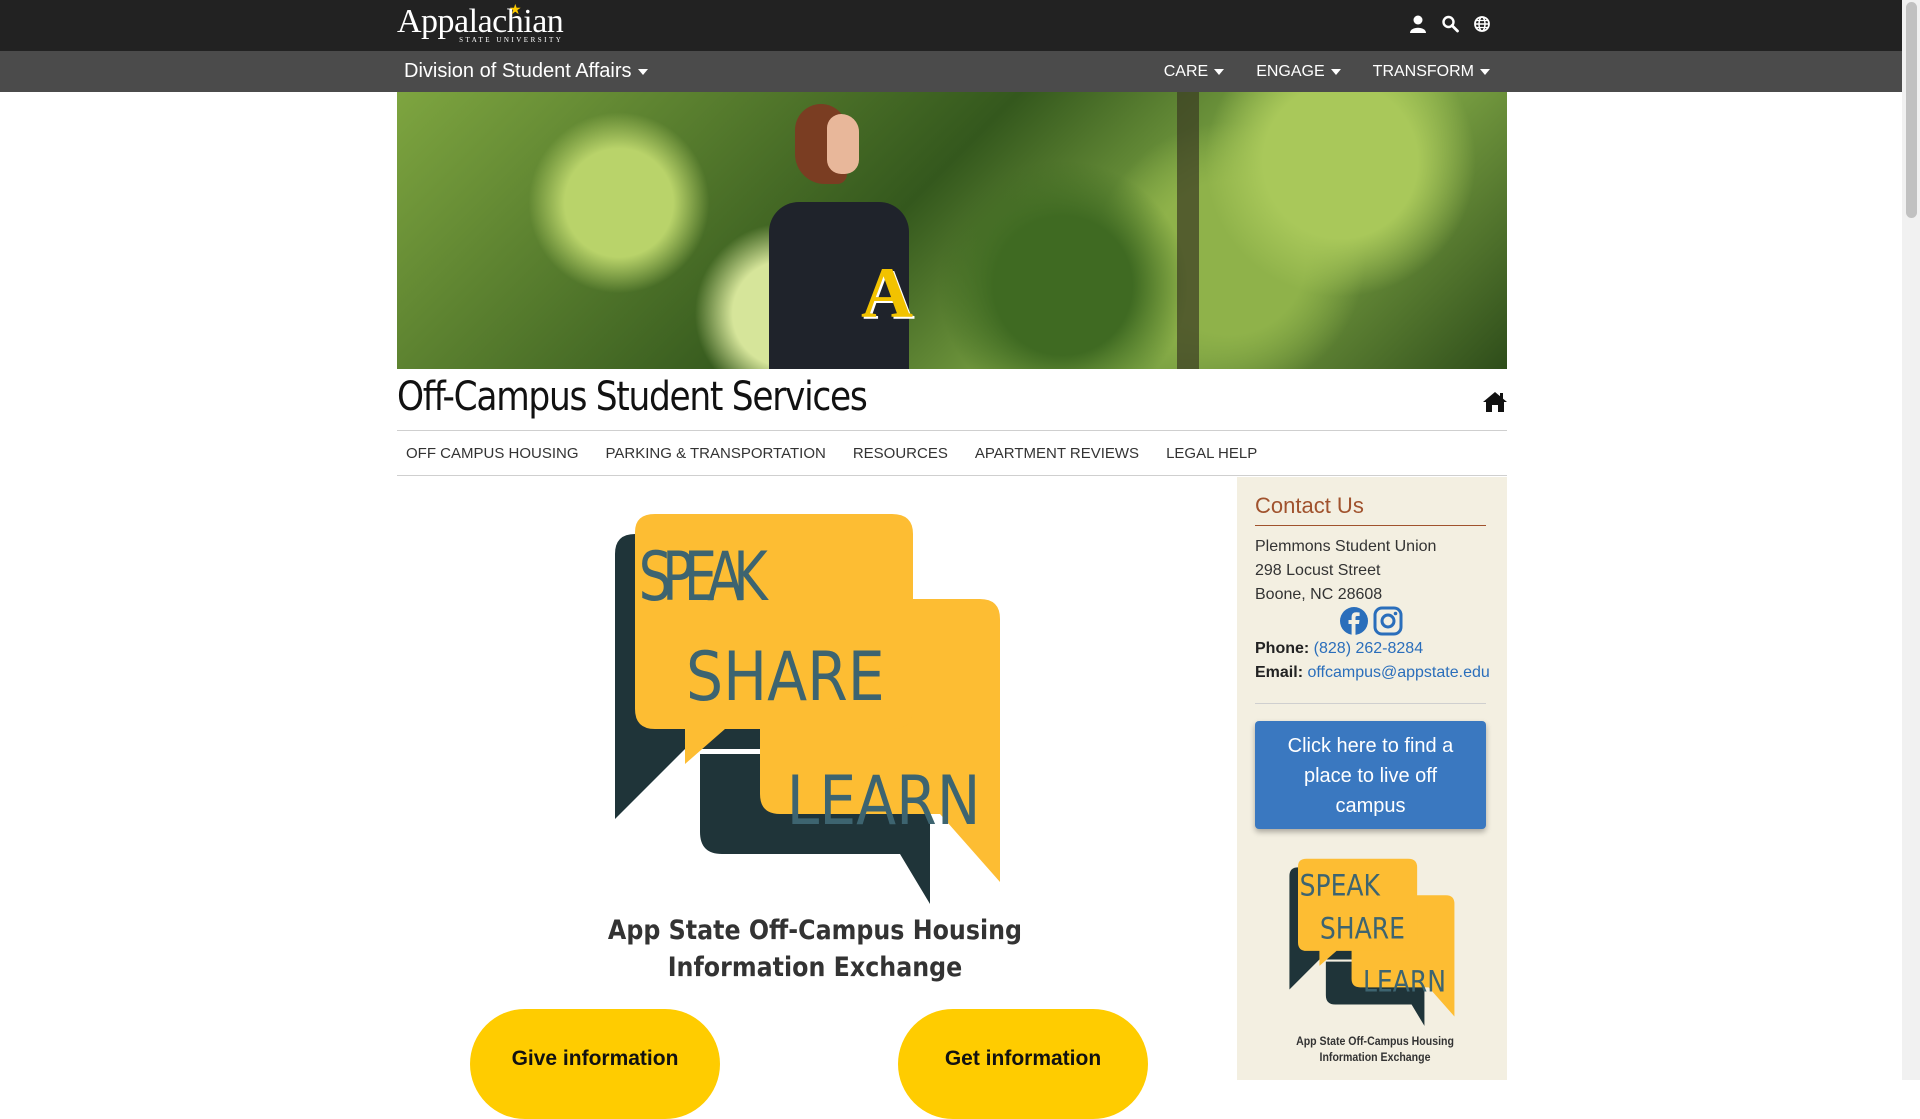 This screenshot has height=1119, width=1920. What do you see at coordinates (1388, 621) in the screenshot?
I see `instagram-icon` at bounding box center [1388, 621].